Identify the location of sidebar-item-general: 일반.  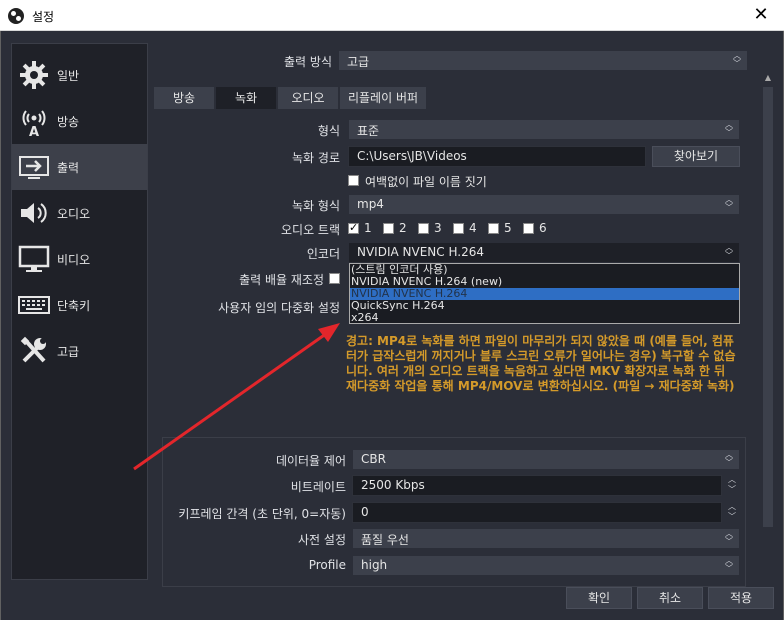
(79, 75).